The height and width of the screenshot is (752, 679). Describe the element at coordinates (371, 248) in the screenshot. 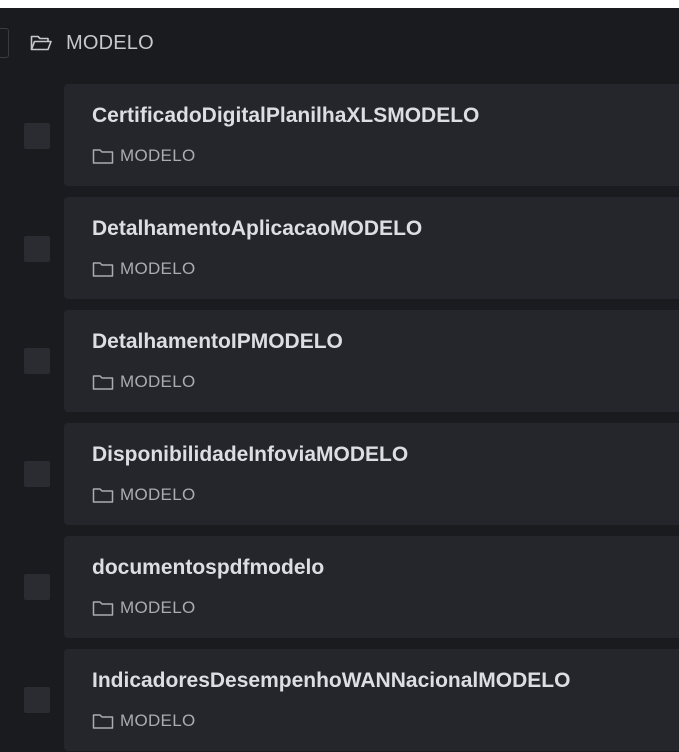

I see `list-item: DetalhamentoAplicacaoMODELO MODELO` at that location.